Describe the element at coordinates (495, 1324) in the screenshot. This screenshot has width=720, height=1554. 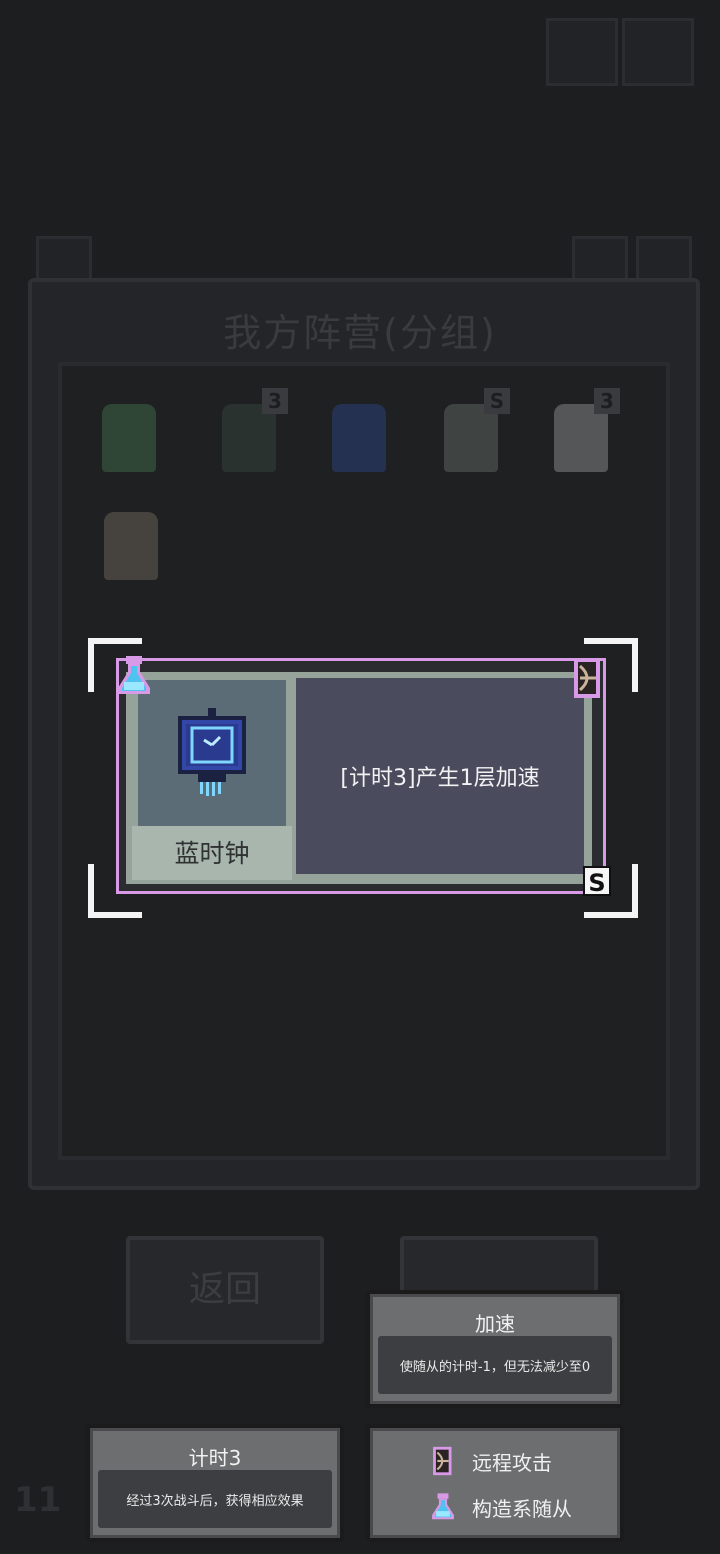
I see `tooltip-haste-title: 加速` at that location.